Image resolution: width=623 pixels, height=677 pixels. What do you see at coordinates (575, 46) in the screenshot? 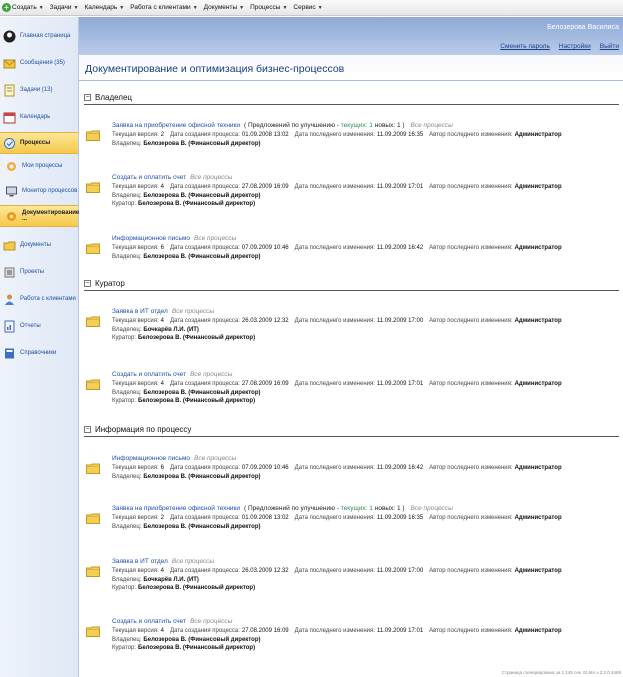
I see `settings-link: Настройки` at bounding box center [575, 46].